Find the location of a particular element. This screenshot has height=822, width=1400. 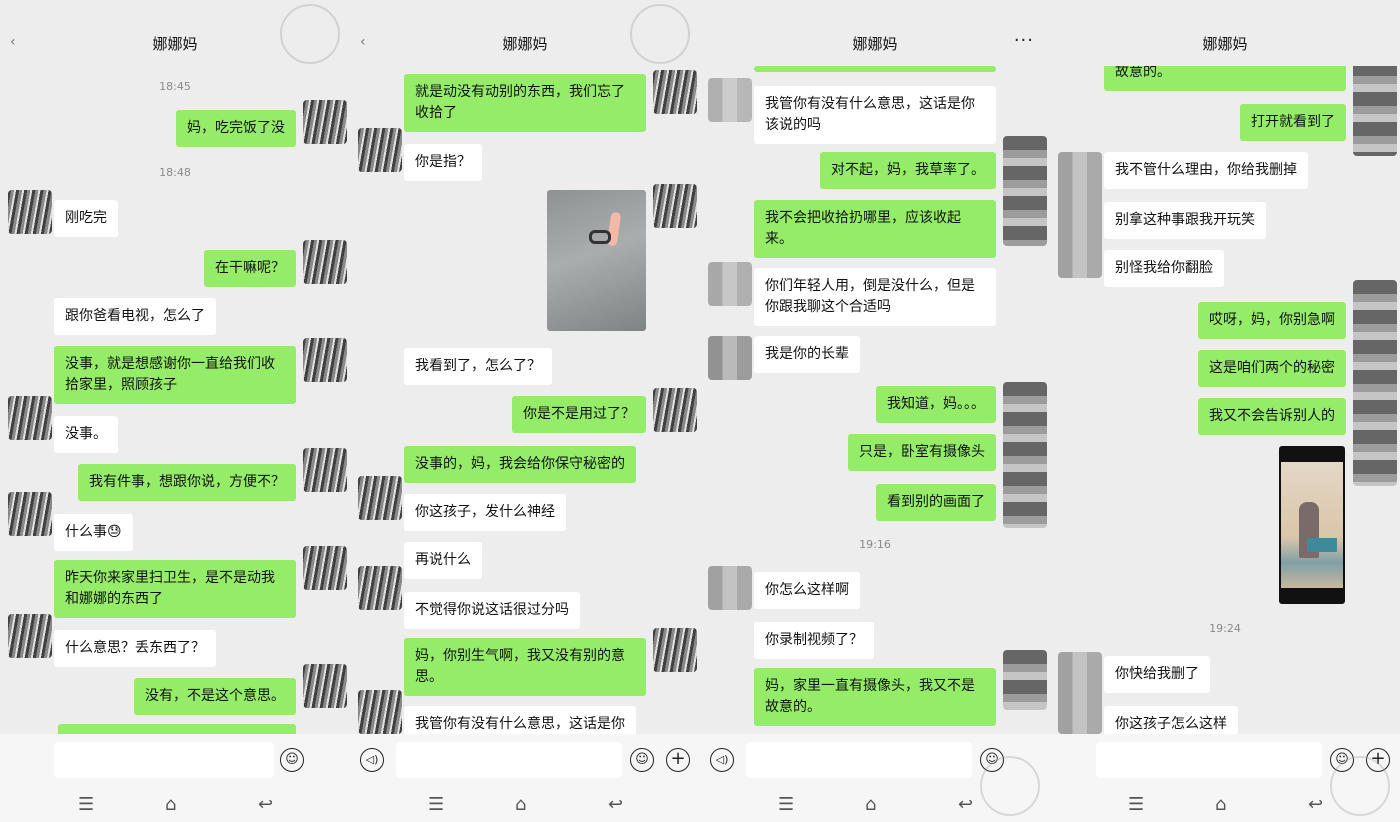

message-bubble-received: 你这孩子，发什么神经 is located at coordinates (485, 512).